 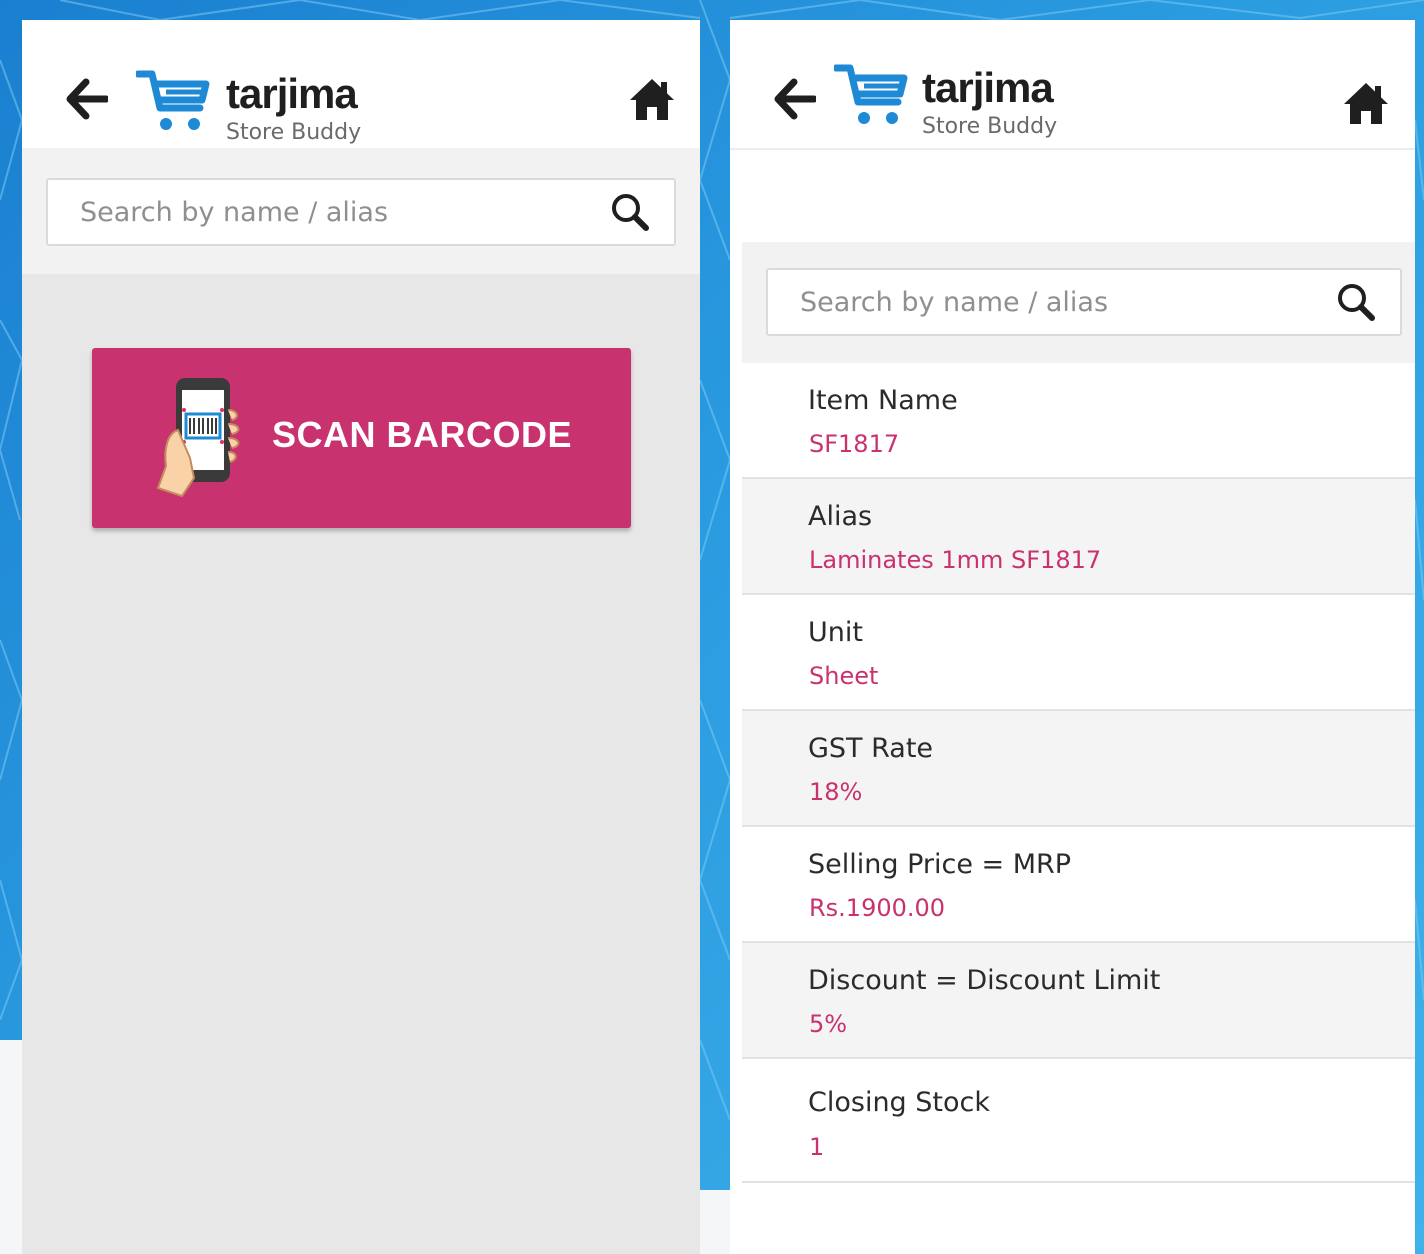 I want to click on detail-label: Item Name, so click(x=883, y=400).